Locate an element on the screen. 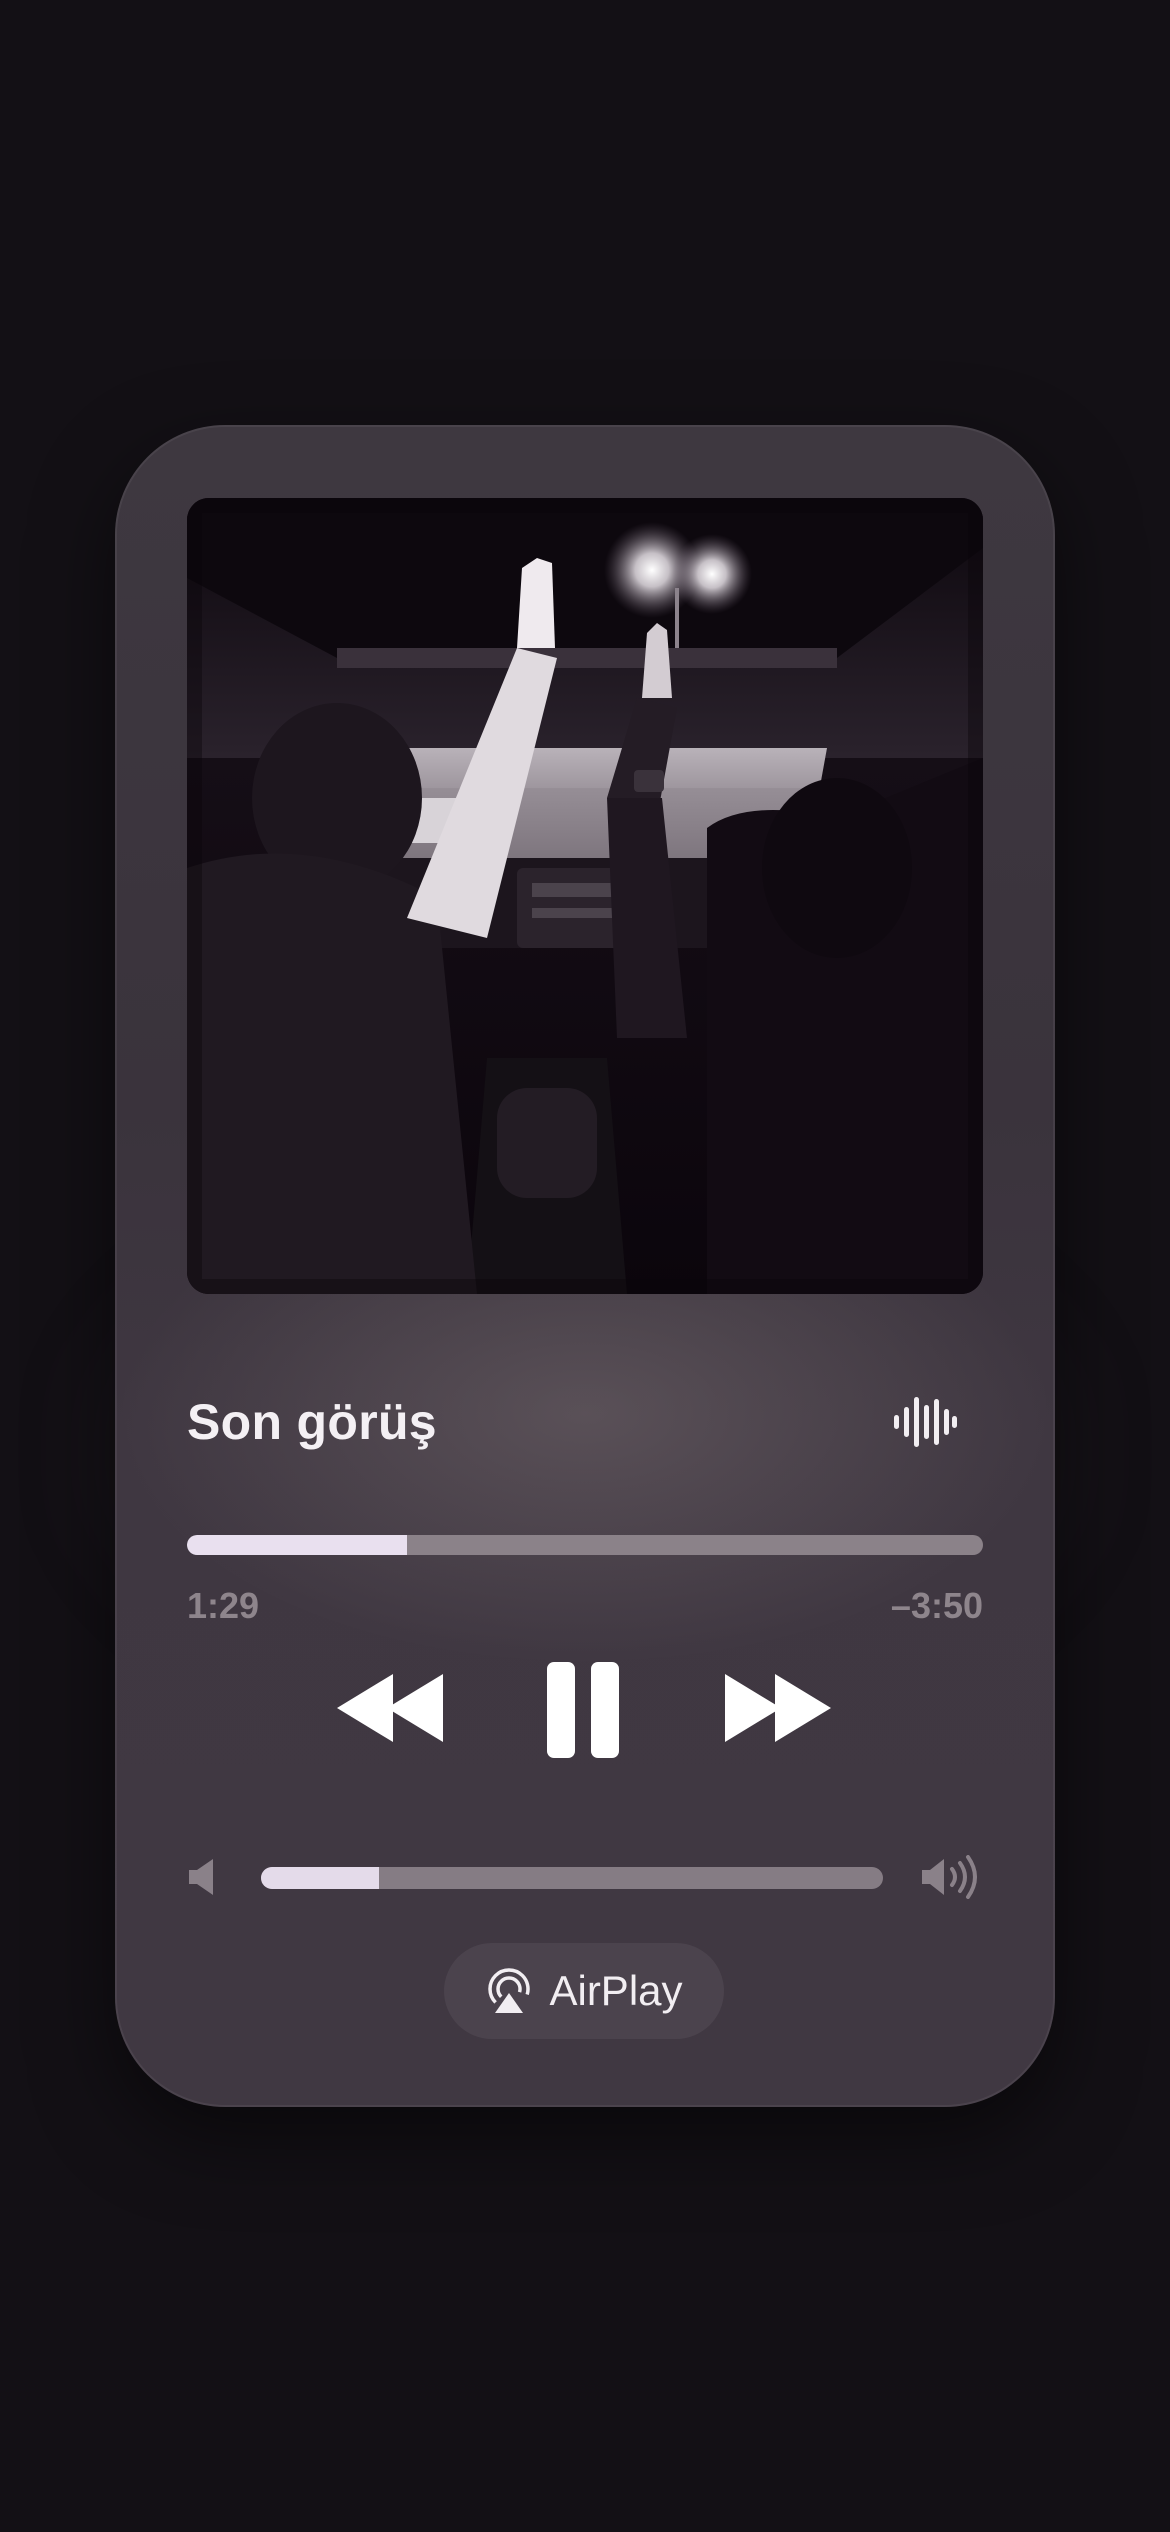 The width and height of the screenshot is (1170, 2532). playback-progress-bar is located at coordinates (585, 1545).